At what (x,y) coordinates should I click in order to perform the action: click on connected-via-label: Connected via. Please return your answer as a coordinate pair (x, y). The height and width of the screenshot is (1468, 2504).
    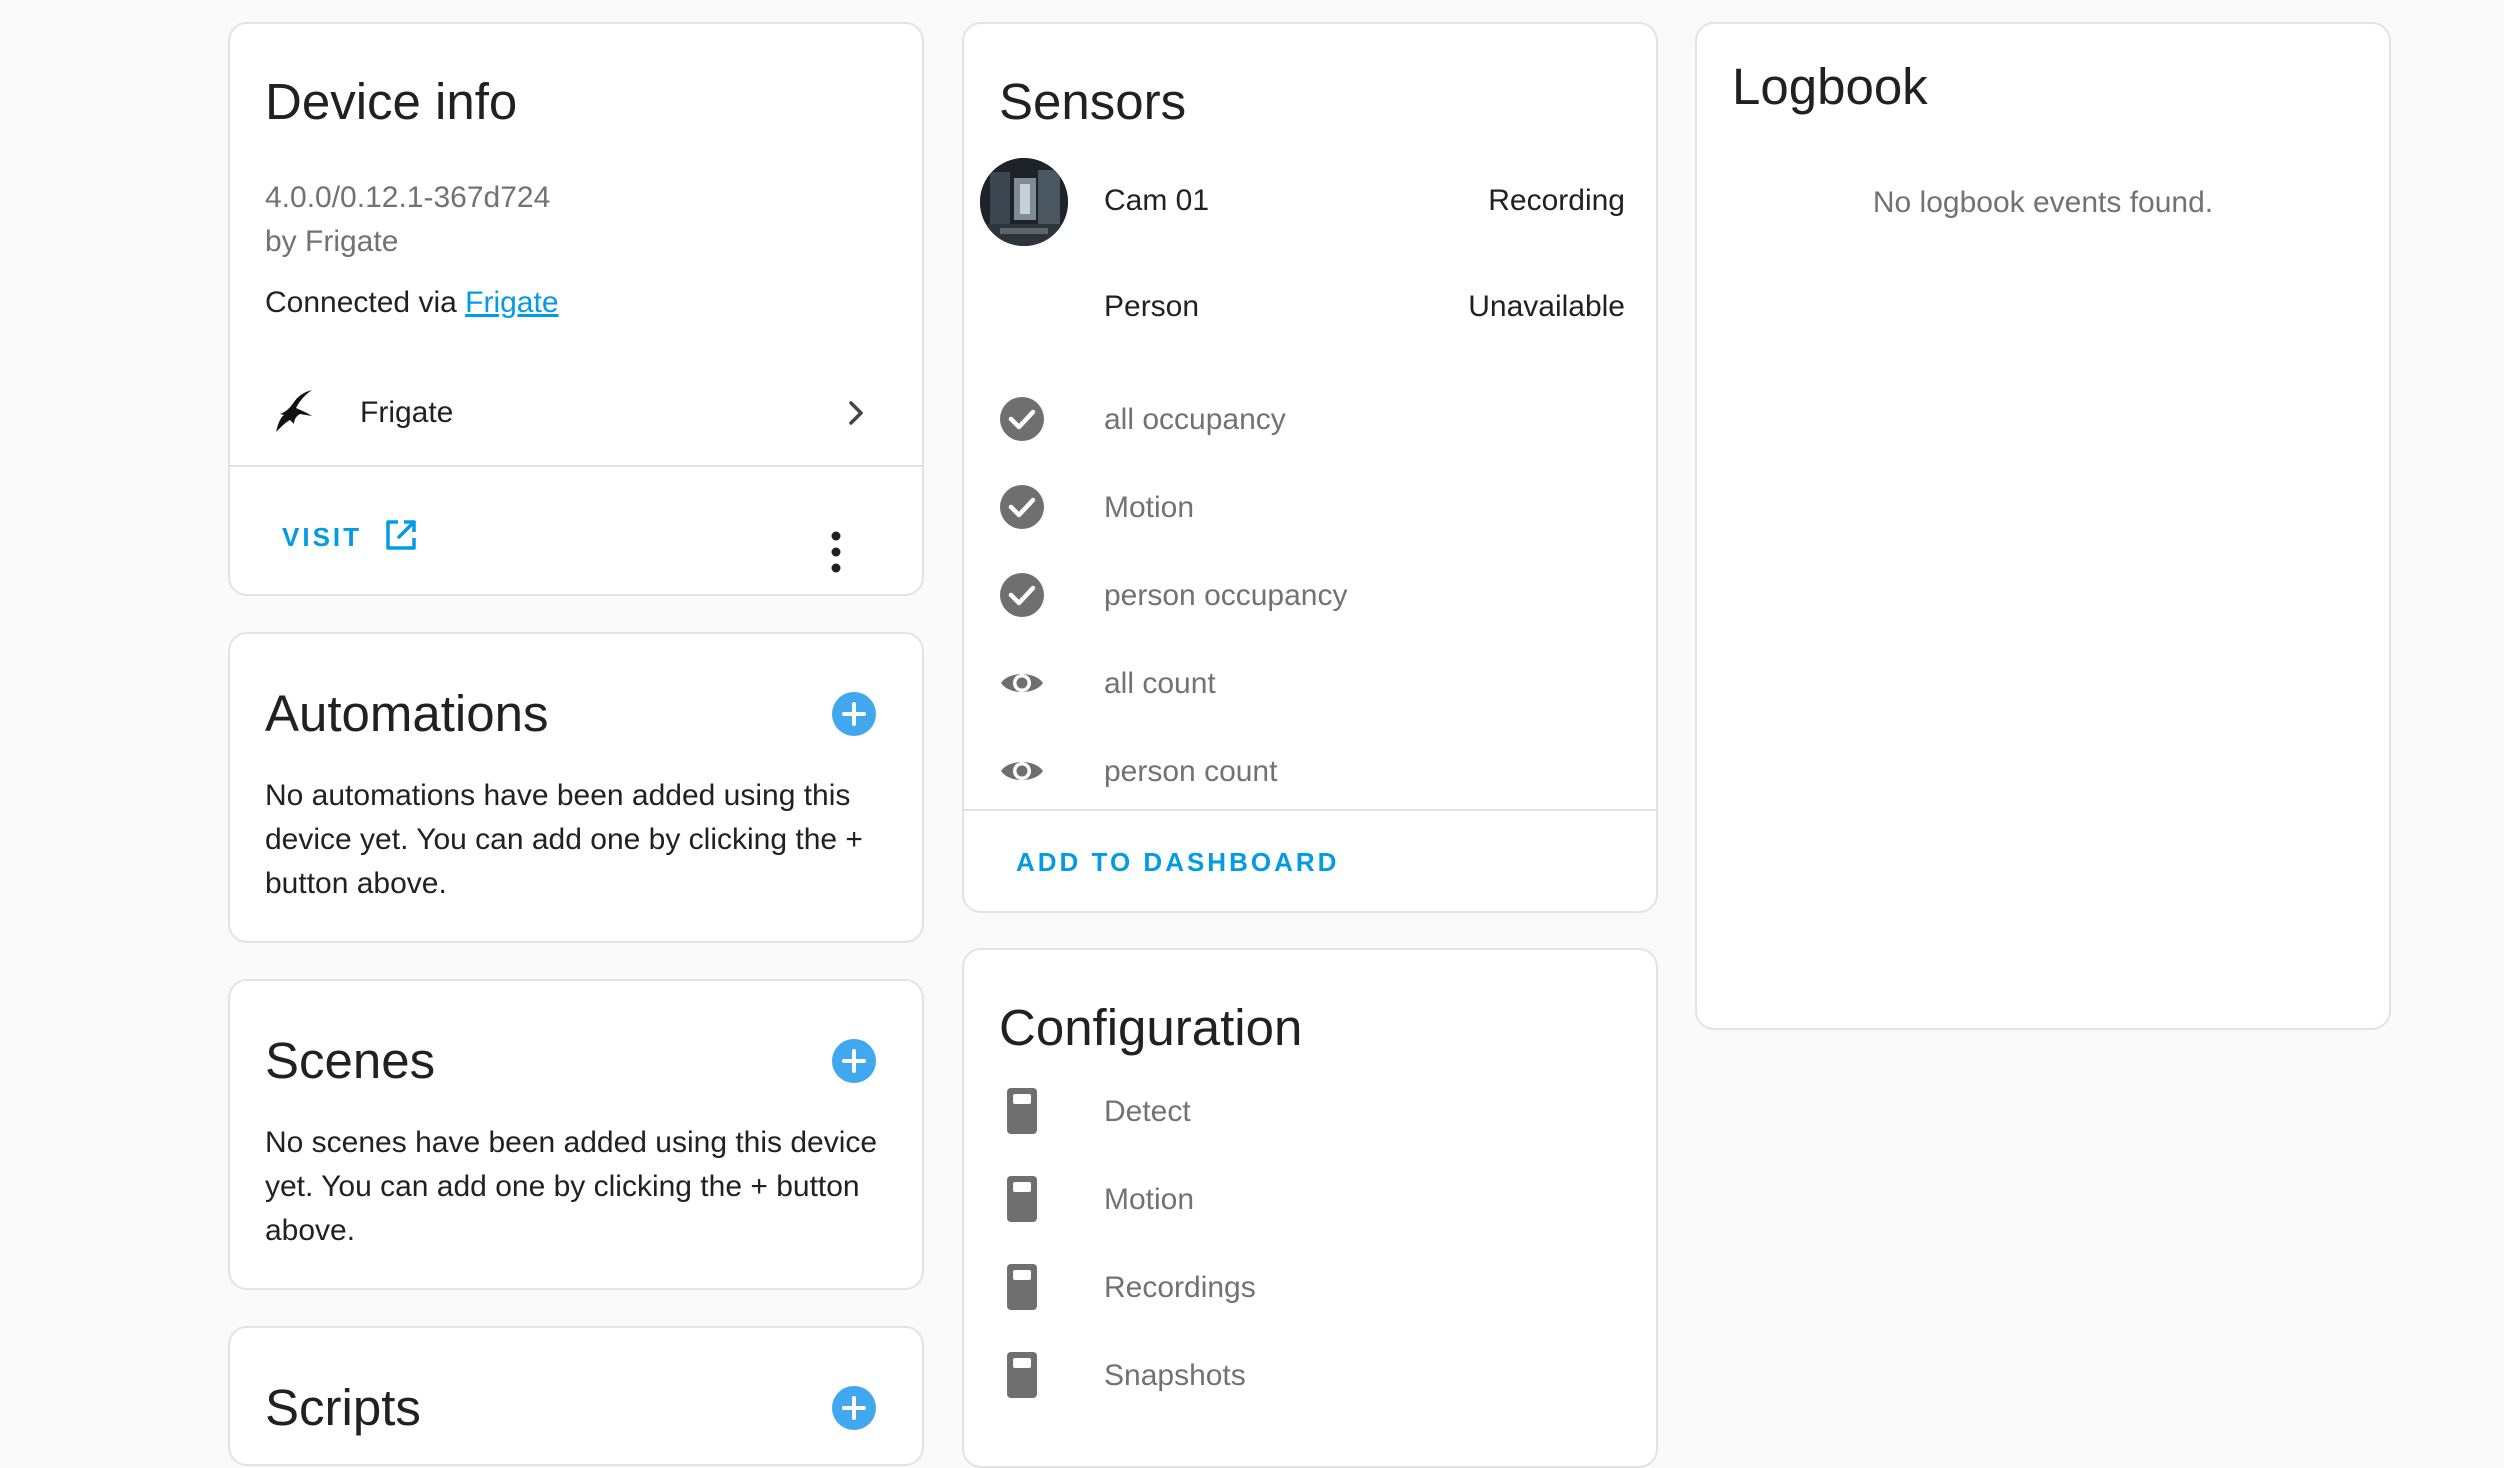
    Looking at the image, I should click on (361, 302).